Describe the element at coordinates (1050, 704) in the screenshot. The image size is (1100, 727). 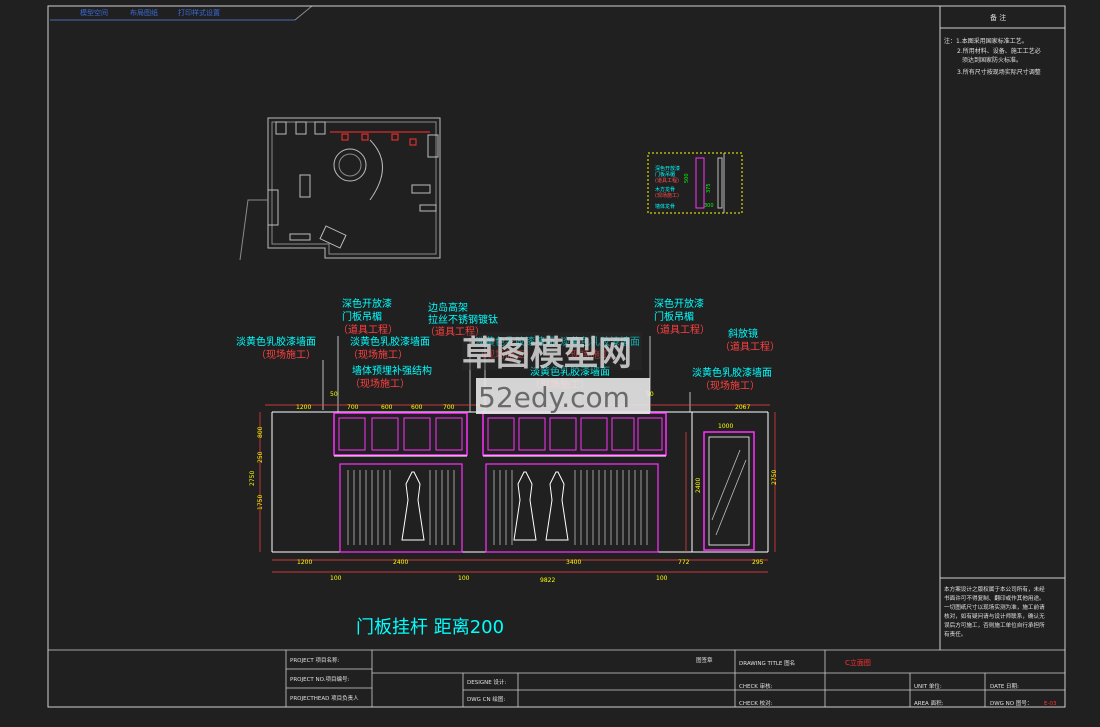
I see `tb-dwg-no-val: E-03` at that location.